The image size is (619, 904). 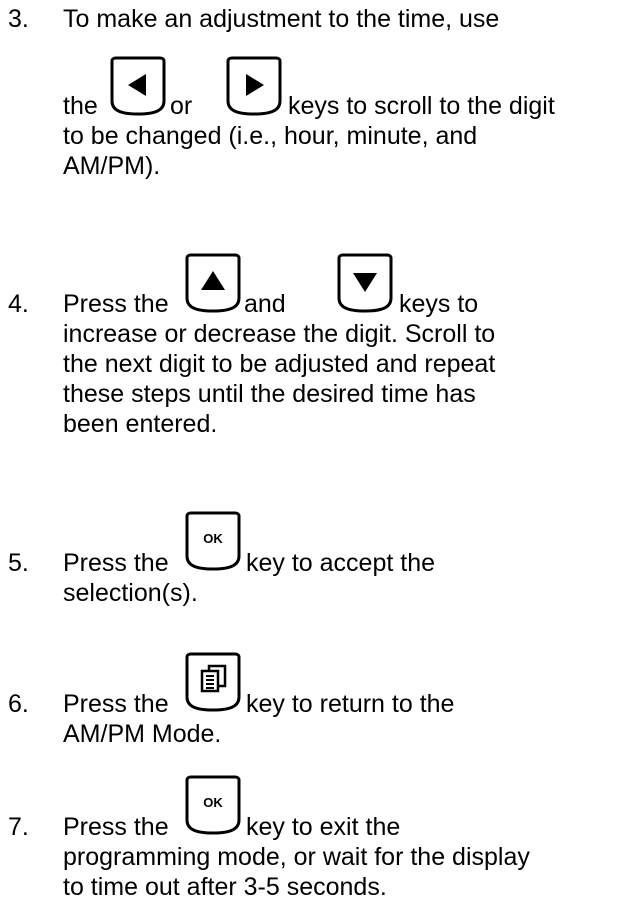 What do you see at coordinates (279, 364) in the screenshot?
I see `step-text-line: the next digit to be adjusted and repeat` at bounding box center [279, 364].